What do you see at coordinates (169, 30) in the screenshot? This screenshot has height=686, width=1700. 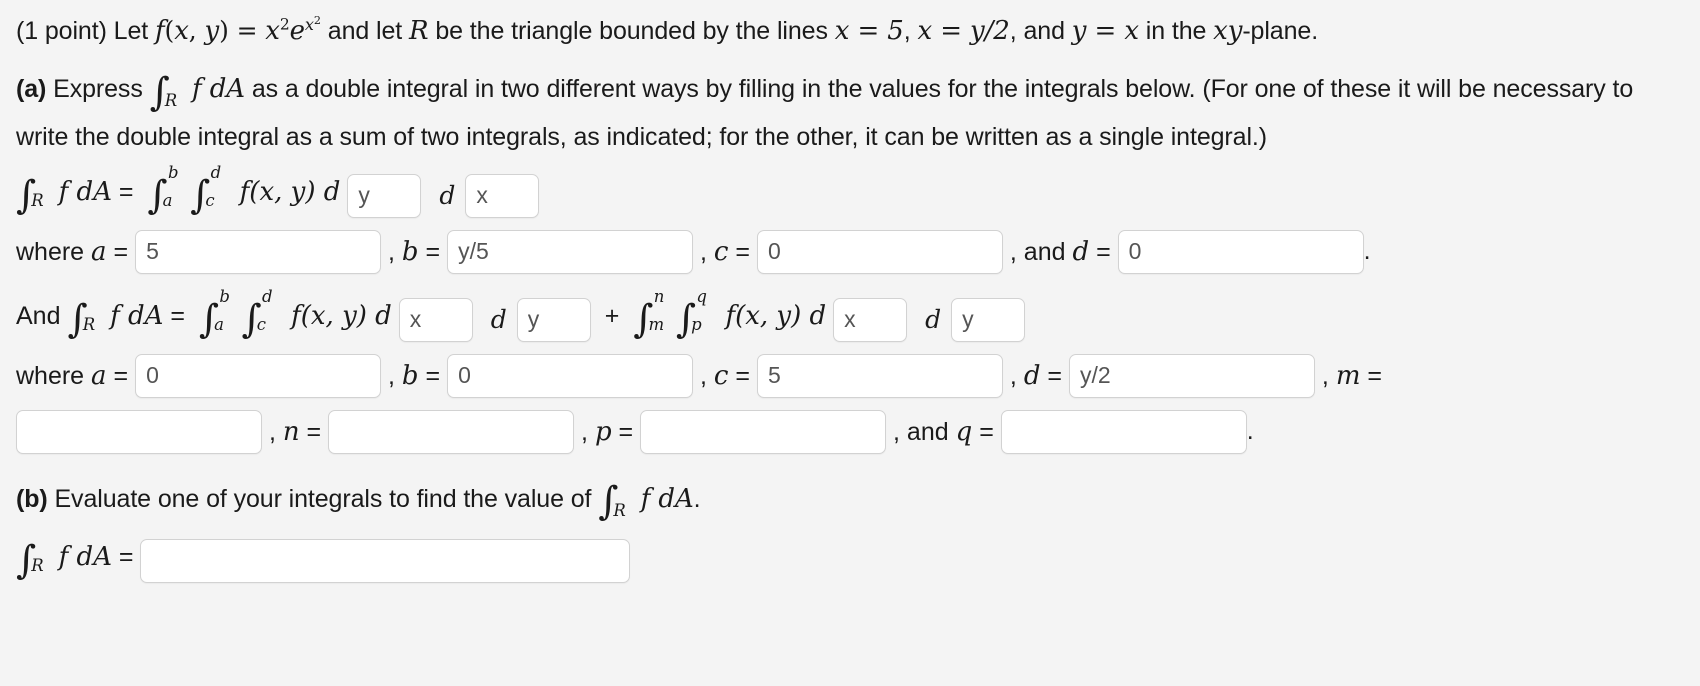 I see `function-args: (` at bounding box center [169, 30].